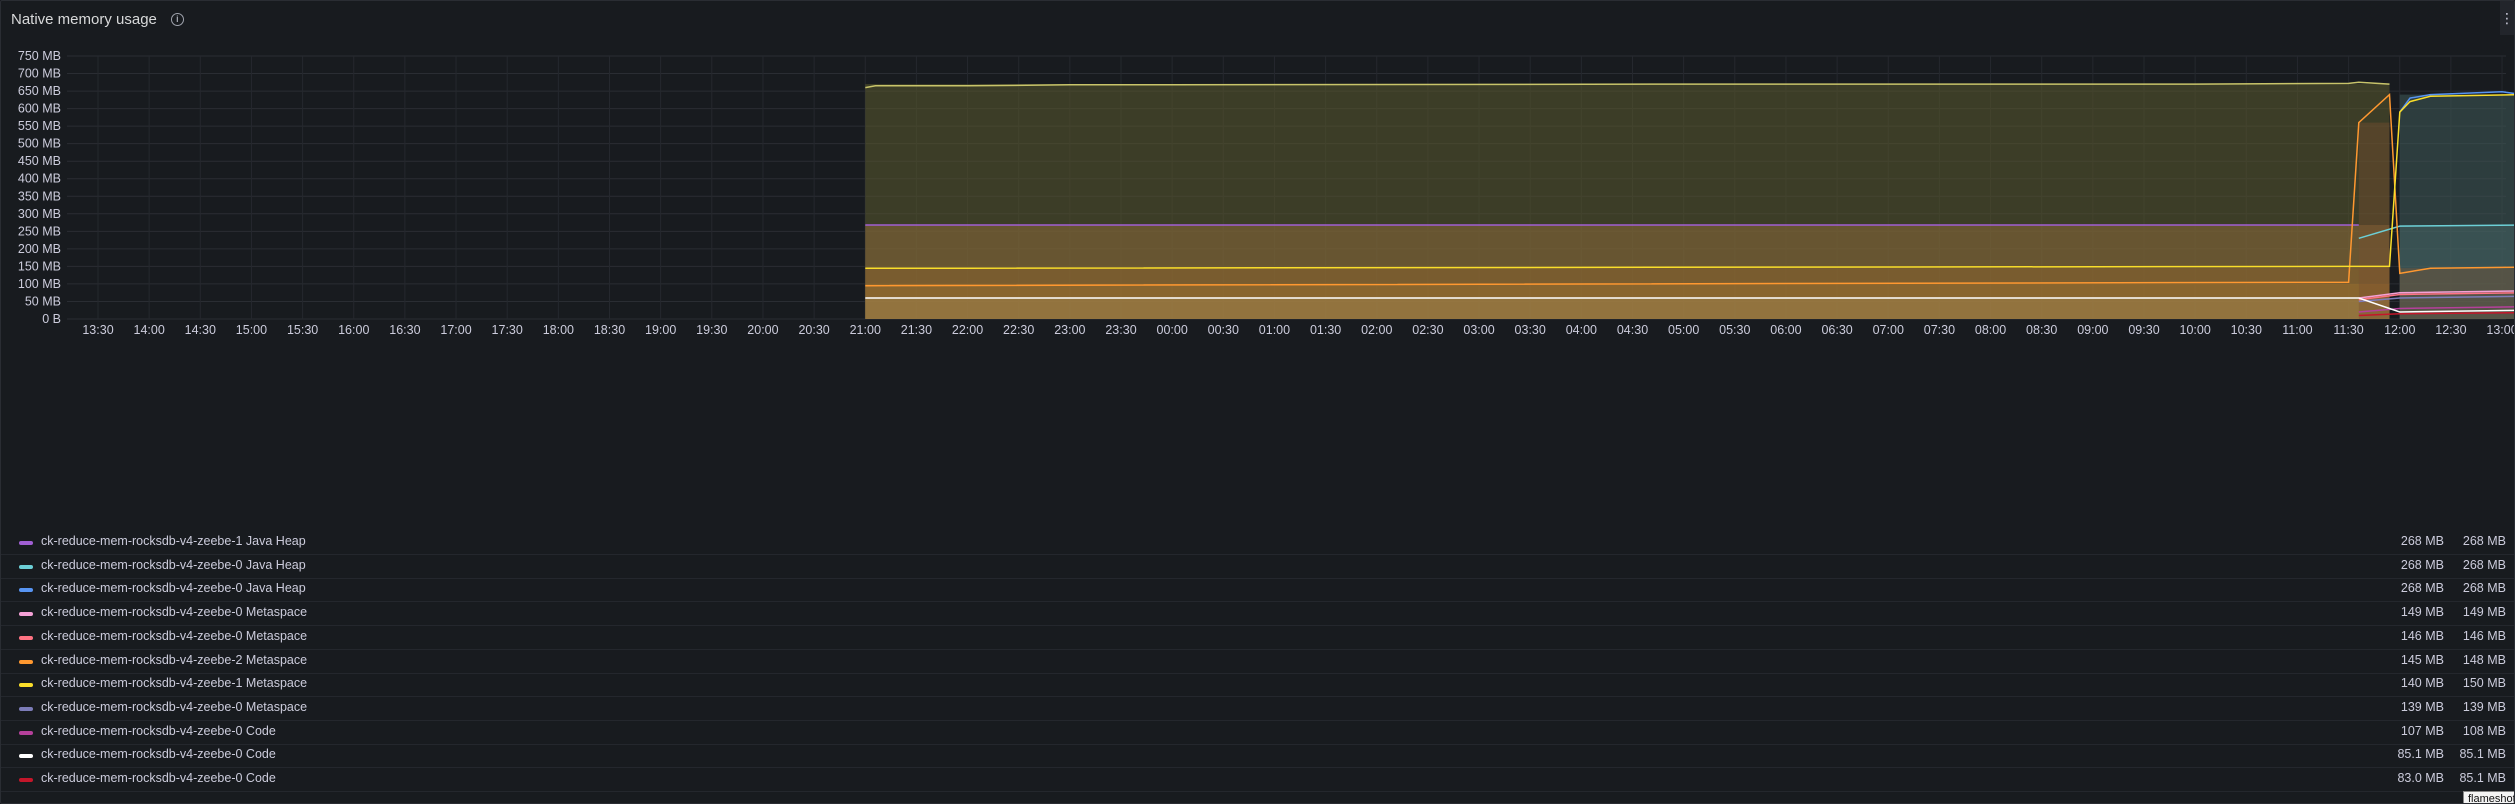  What do you see at coordinates (2420, 754) in the screenshot?
I see `legend-value-mean: 85.1 MB` at bounding box center [2420, 754].